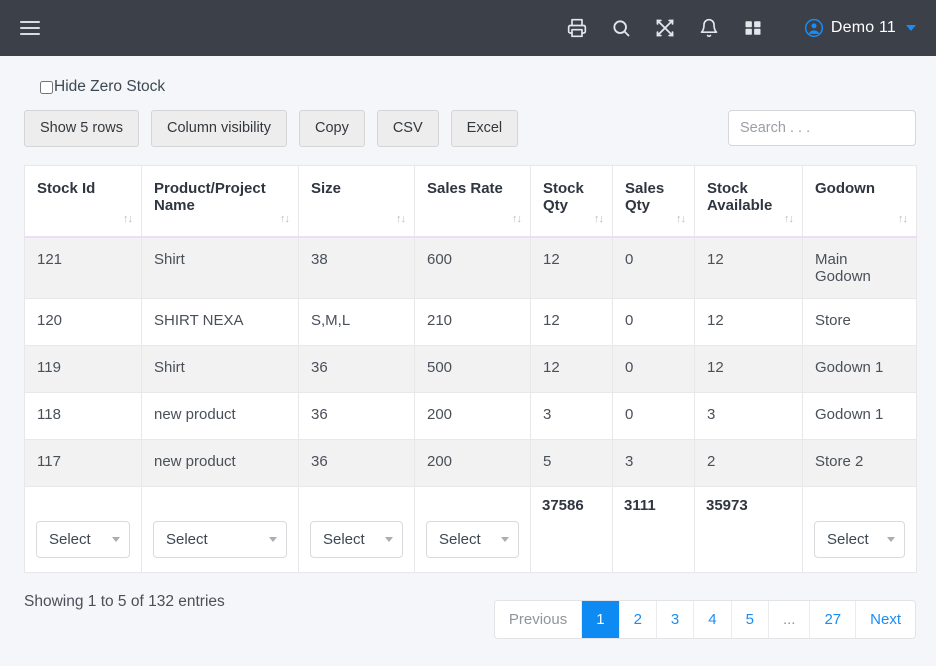 This screenshot has width=936, height=666. I want to click on cell-godown: Main Godown, so click(859, 268).